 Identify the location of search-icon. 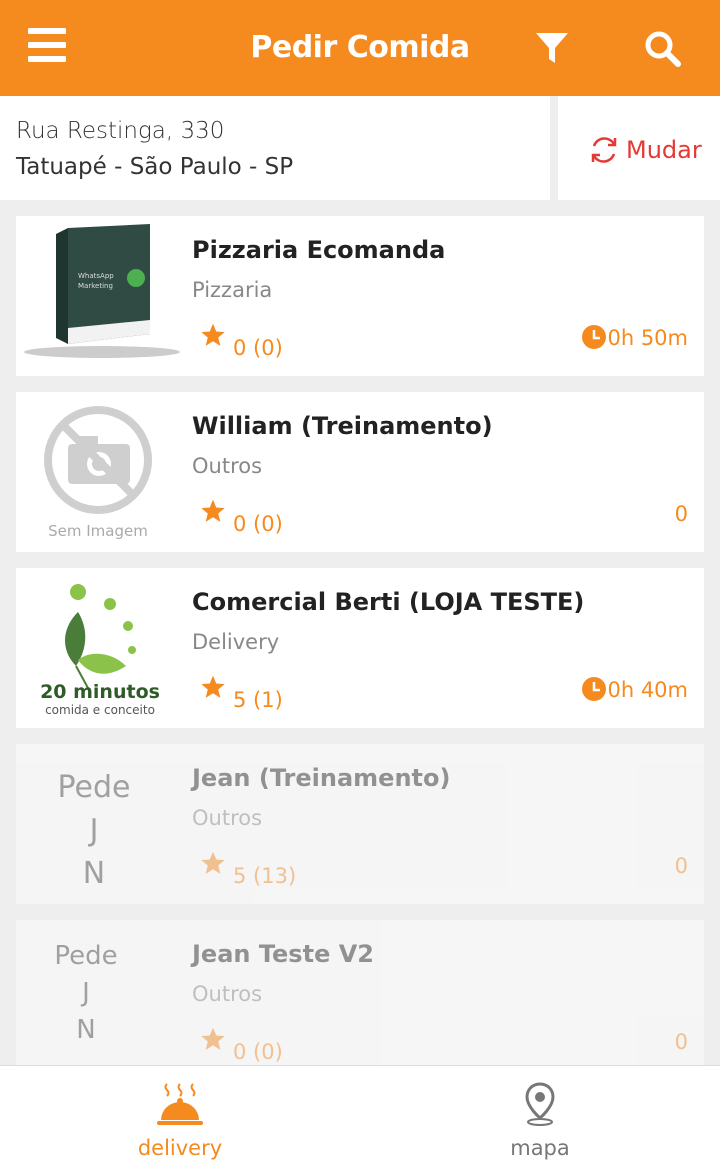
(663, 49).